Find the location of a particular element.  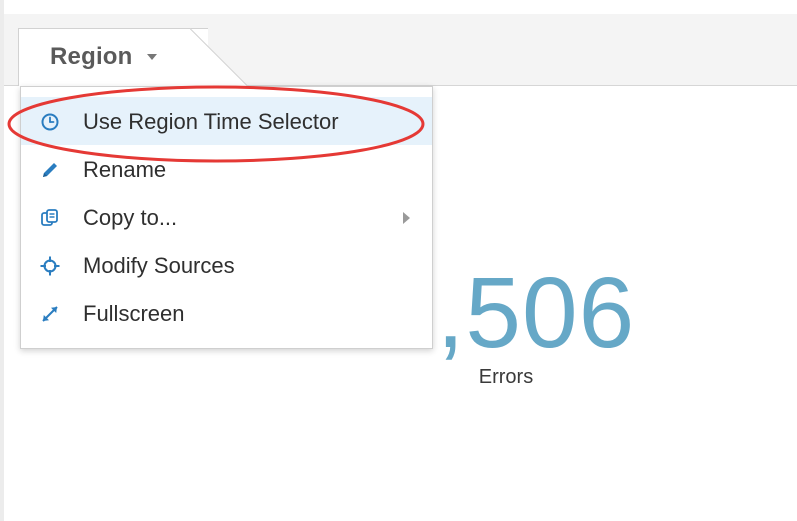

expand-icon is located at coordinates (50, 314).